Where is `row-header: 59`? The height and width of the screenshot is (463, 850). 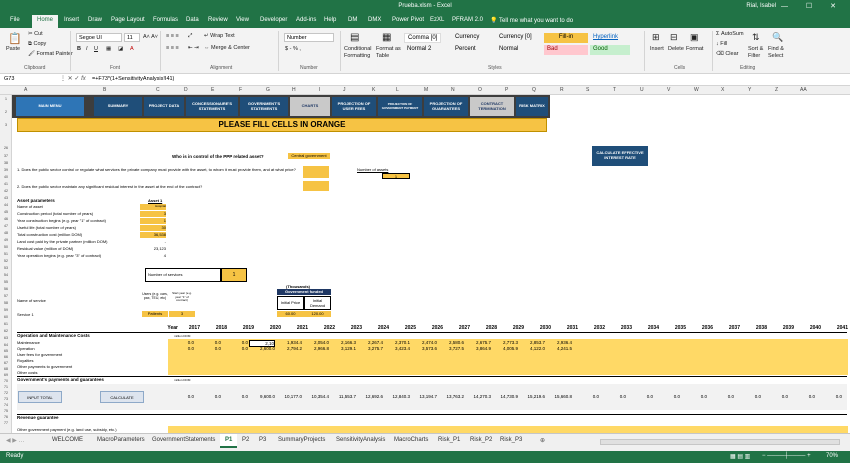 row-header: 59 is located at coordinates (6, 310).